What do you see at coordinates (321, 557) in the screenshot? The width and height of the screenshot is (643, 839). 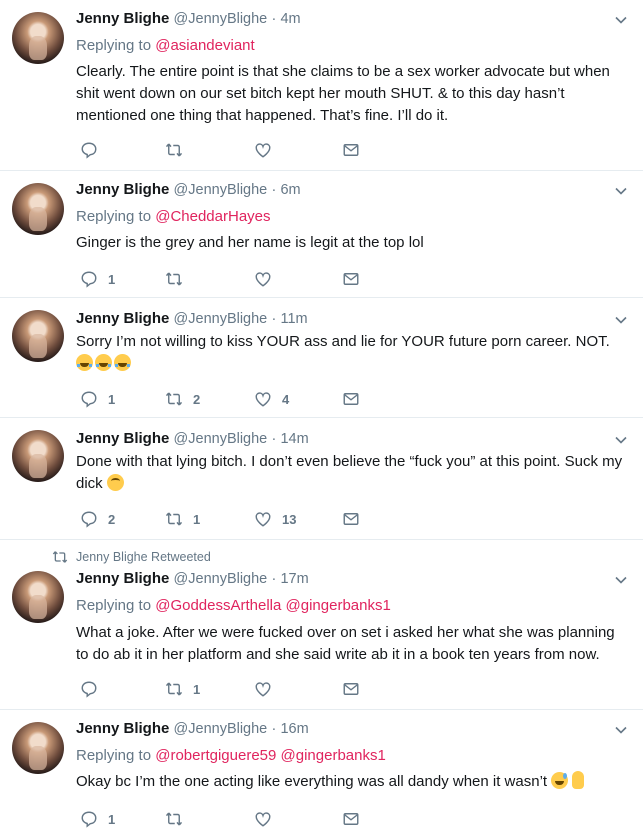 I see `retweet-context: Jenny Blighe Retweeted` at bounding box center [321, 557].